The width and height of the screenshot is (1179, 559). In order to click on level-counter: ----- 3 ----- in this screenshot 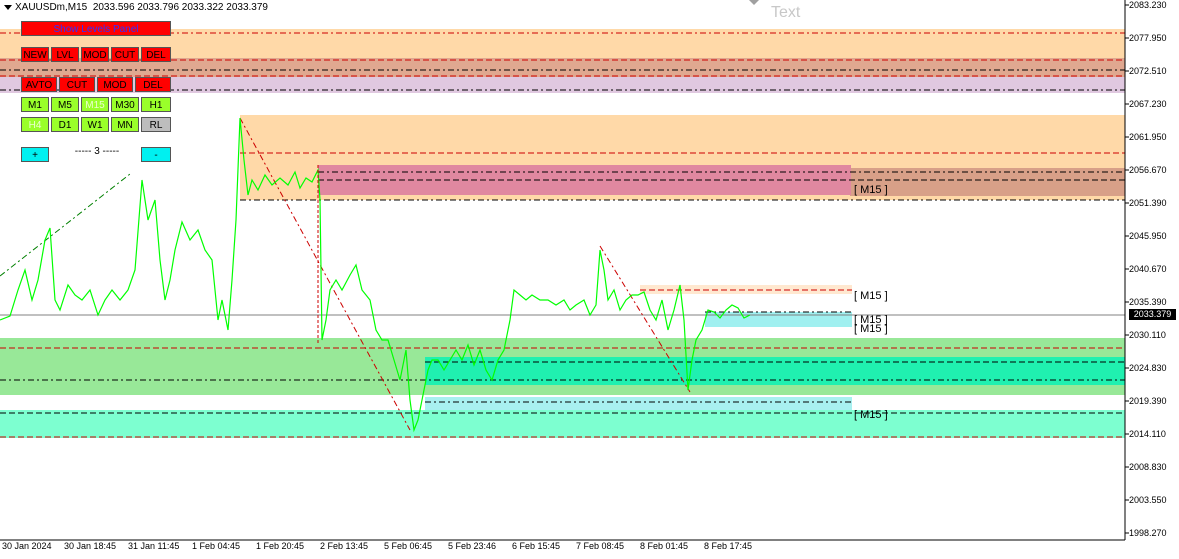, I will do `click(97, 151)`.